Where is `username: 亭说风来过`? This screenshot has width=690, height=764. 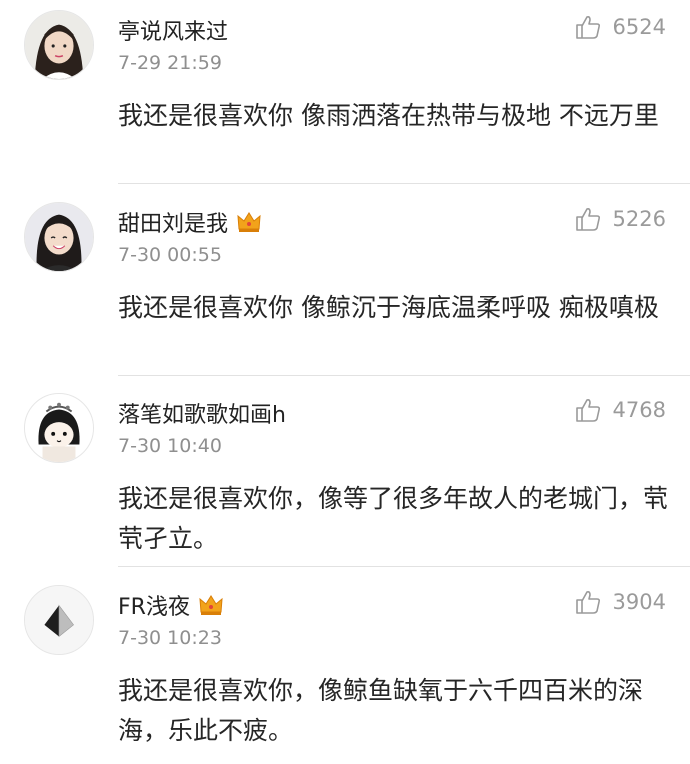
username: 亭说风来过 is located at coordinates (173, 30).